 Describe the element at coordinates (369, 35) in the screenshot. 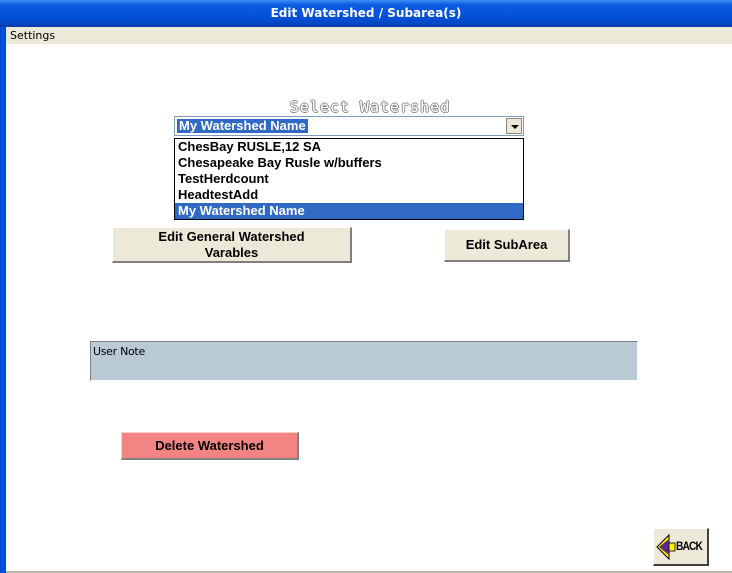

I see `menu-bar: Settings` at that location.